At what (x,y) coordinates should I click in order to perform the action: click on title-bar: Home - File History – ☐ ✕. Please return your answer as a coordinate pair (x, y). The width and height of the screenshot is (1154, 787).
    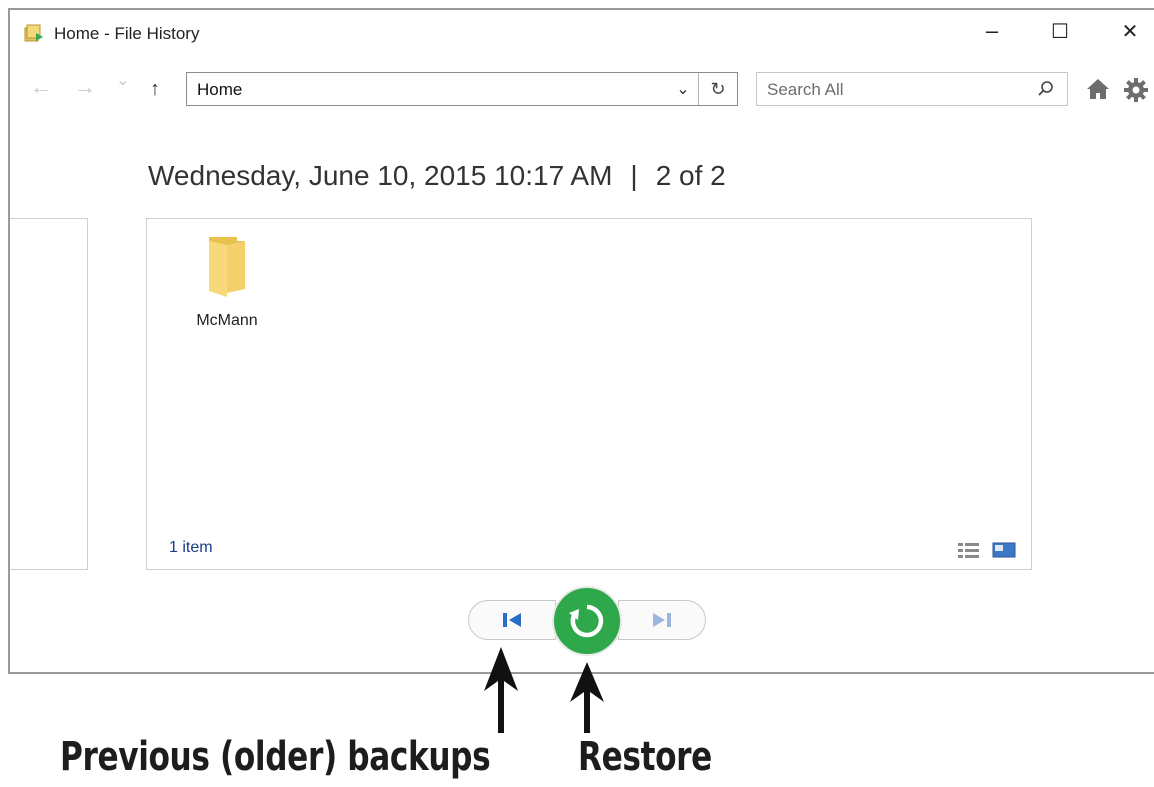
    Looking at the image, I should click on (582, 33).